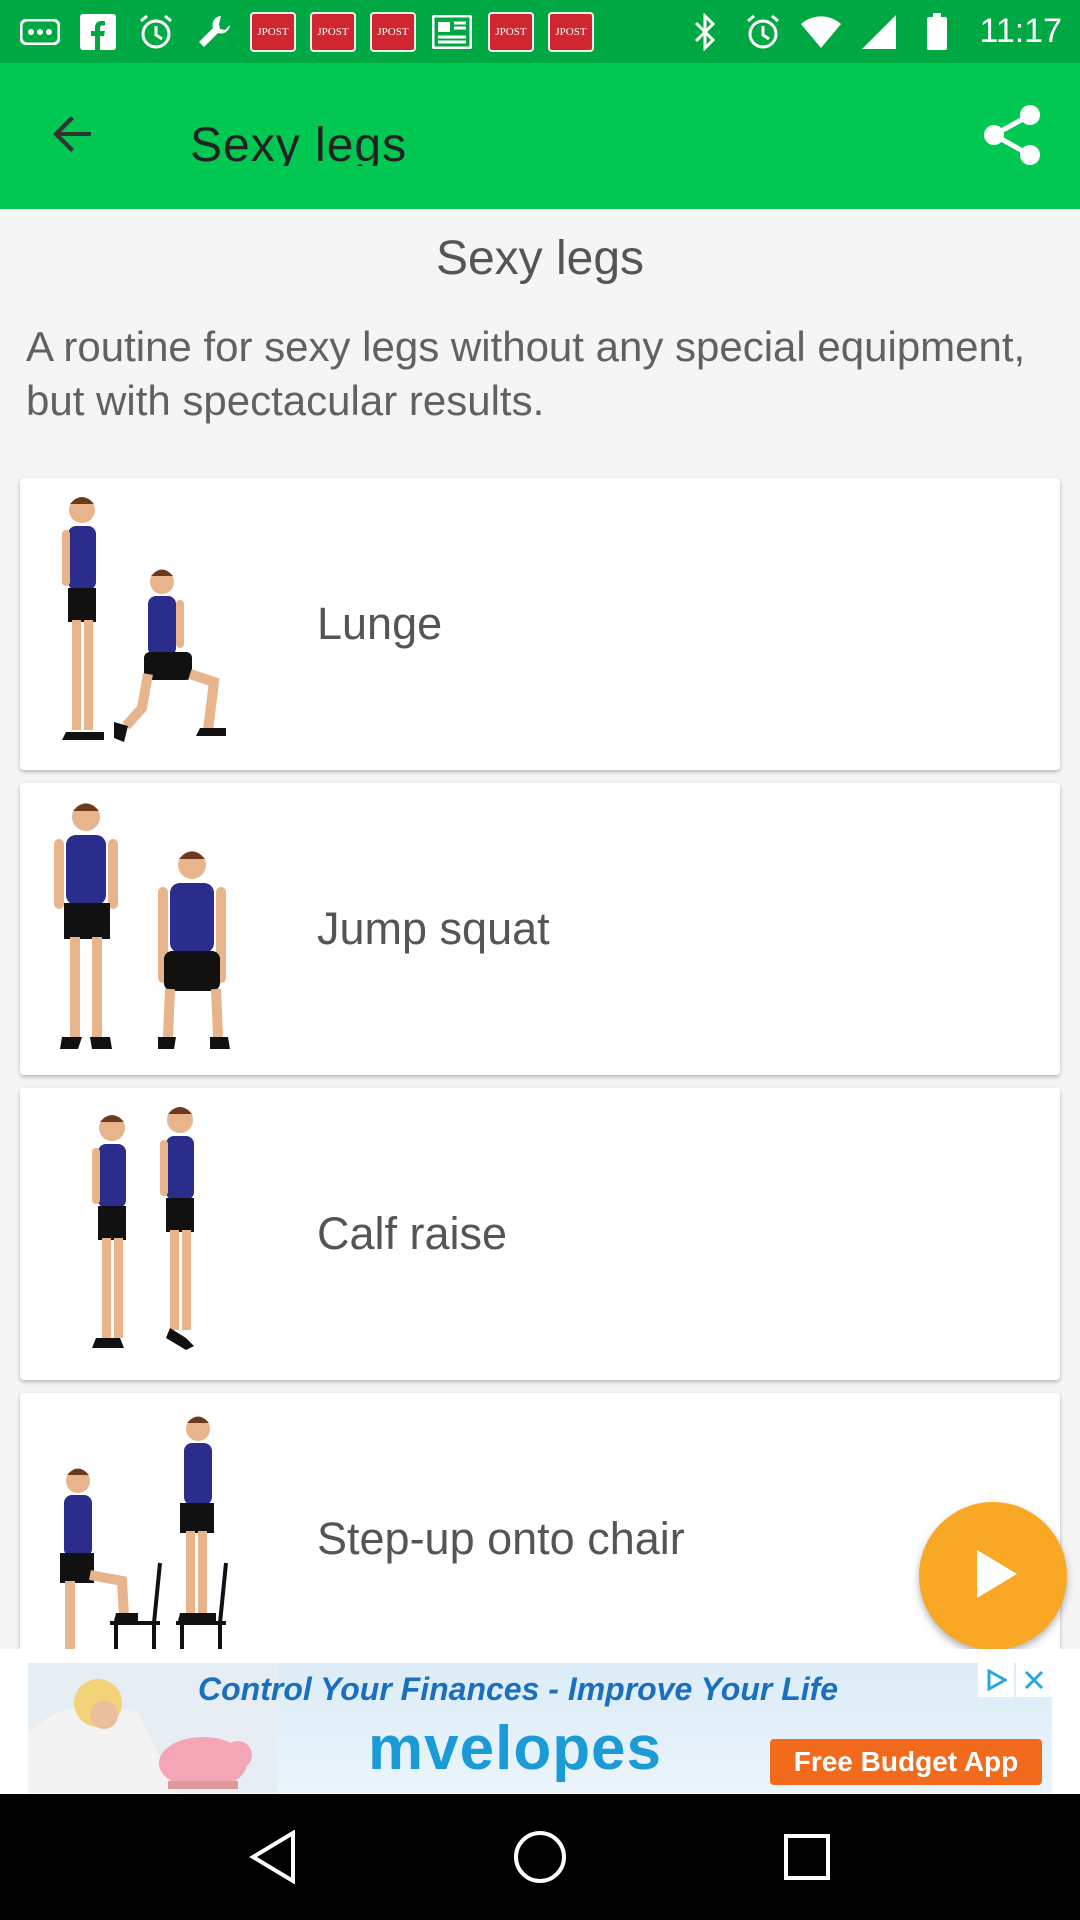  I want to click on app-bar-title: Sexy legs, so click(299, 142).